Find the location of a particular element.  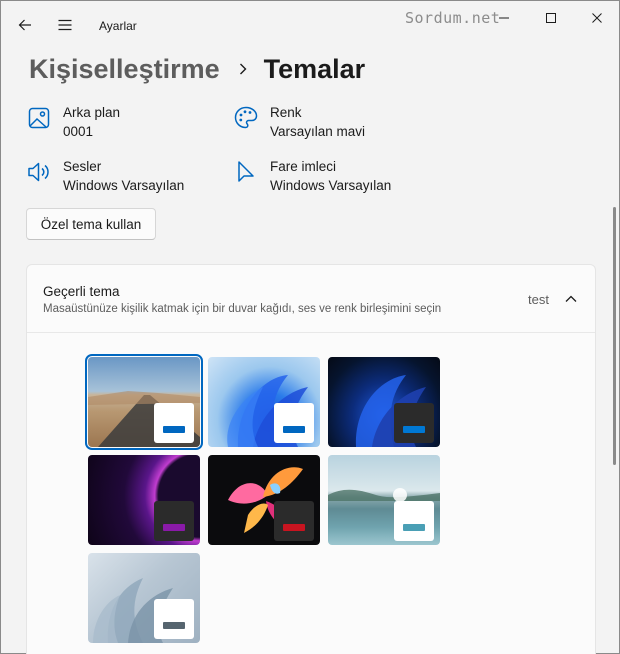

maximize-button is located at coordinates (551, 18).